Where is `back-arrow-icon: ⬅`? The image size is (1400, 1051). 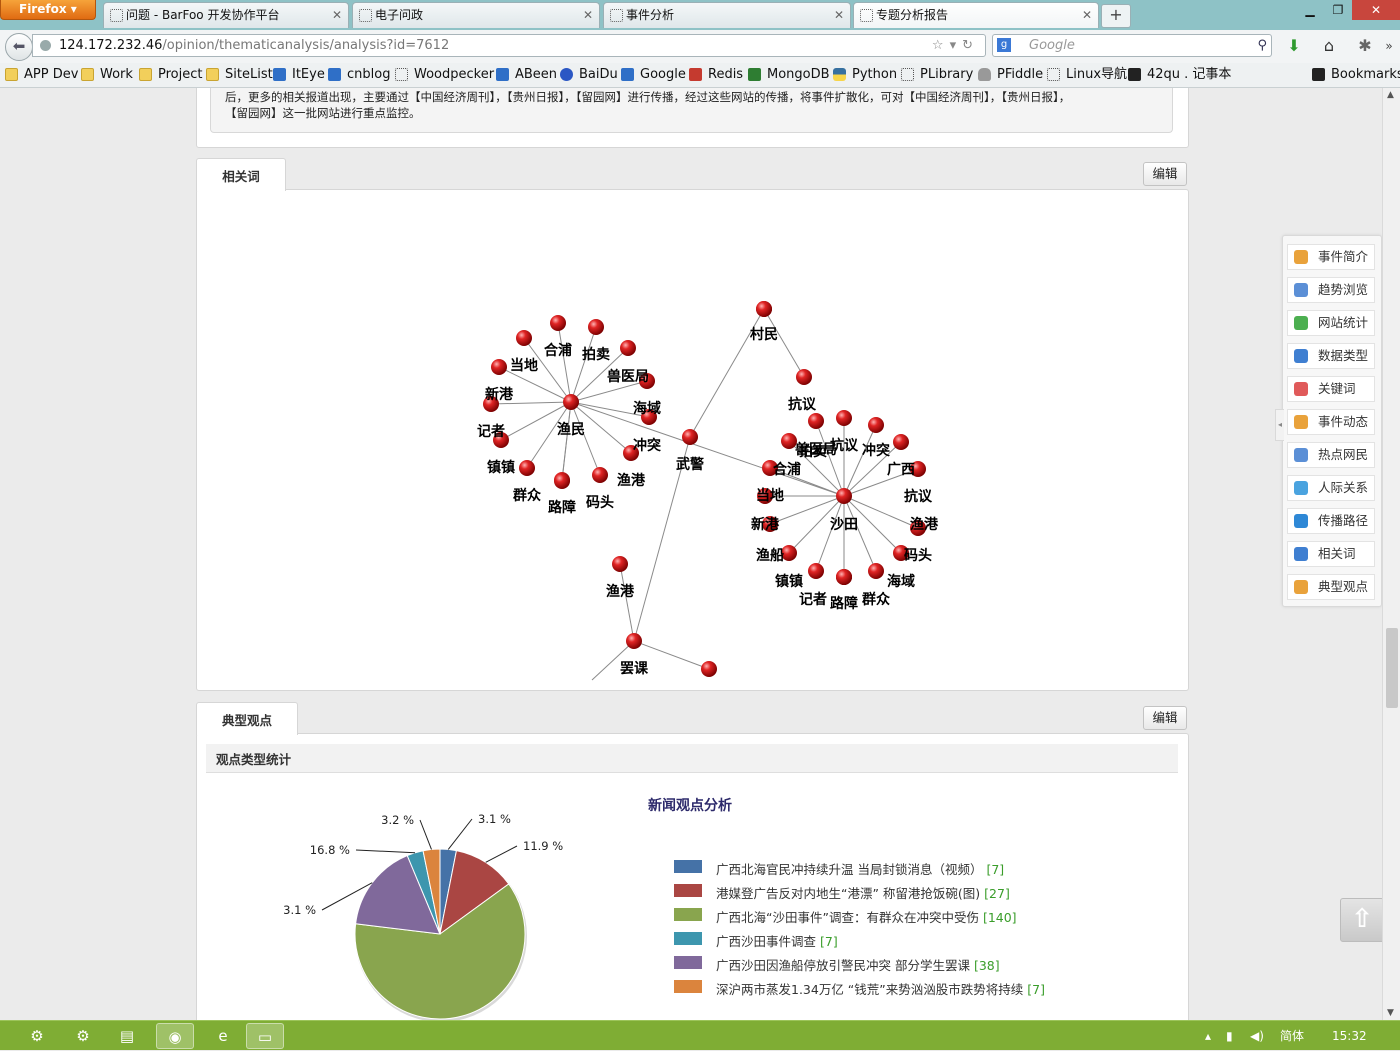 back-arrow-icon: ⬅ is located at coordinates (19, 47).